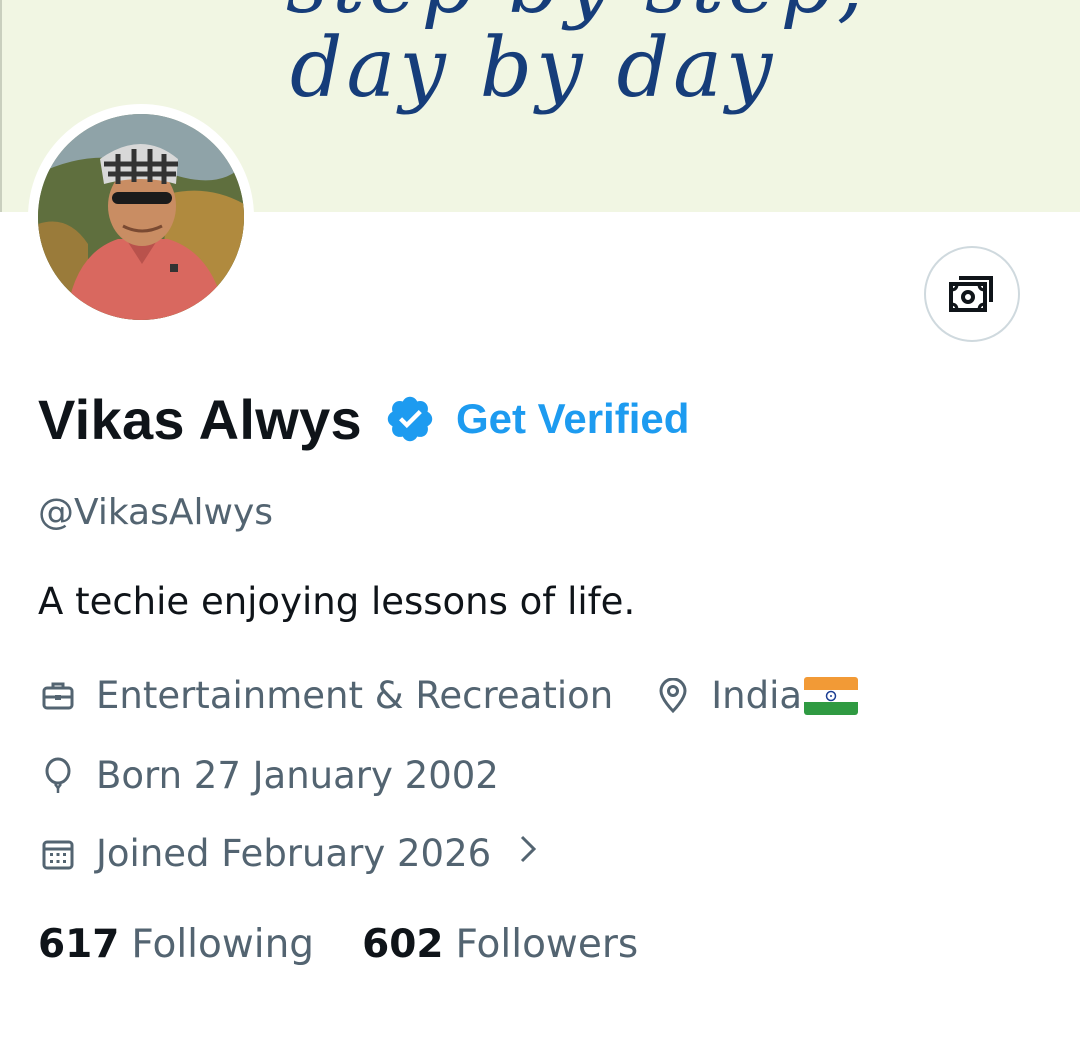  What do you see at coordinates (403, 944) in the screenshot?
I see `followers-count: 602` at bounding box center [403, 944].